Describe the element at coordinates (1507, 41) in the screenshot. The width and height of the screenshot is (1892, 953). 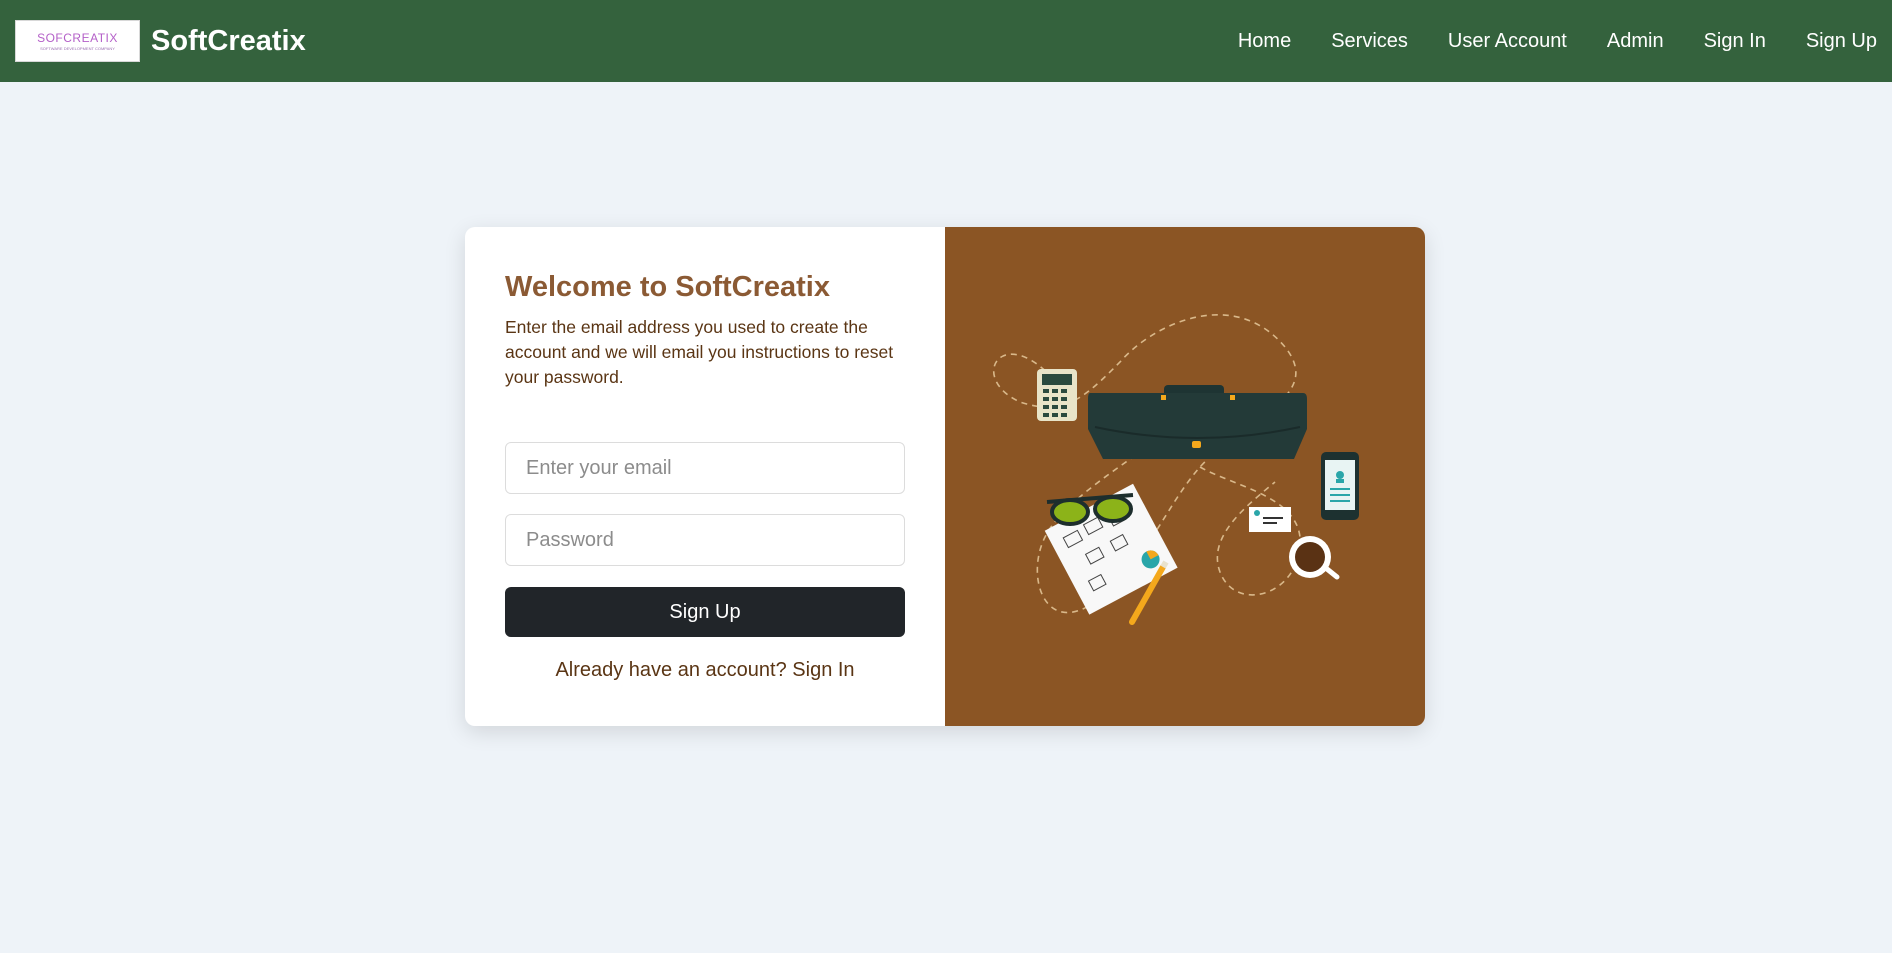
I see `nav-user-account: User Account` at that location.